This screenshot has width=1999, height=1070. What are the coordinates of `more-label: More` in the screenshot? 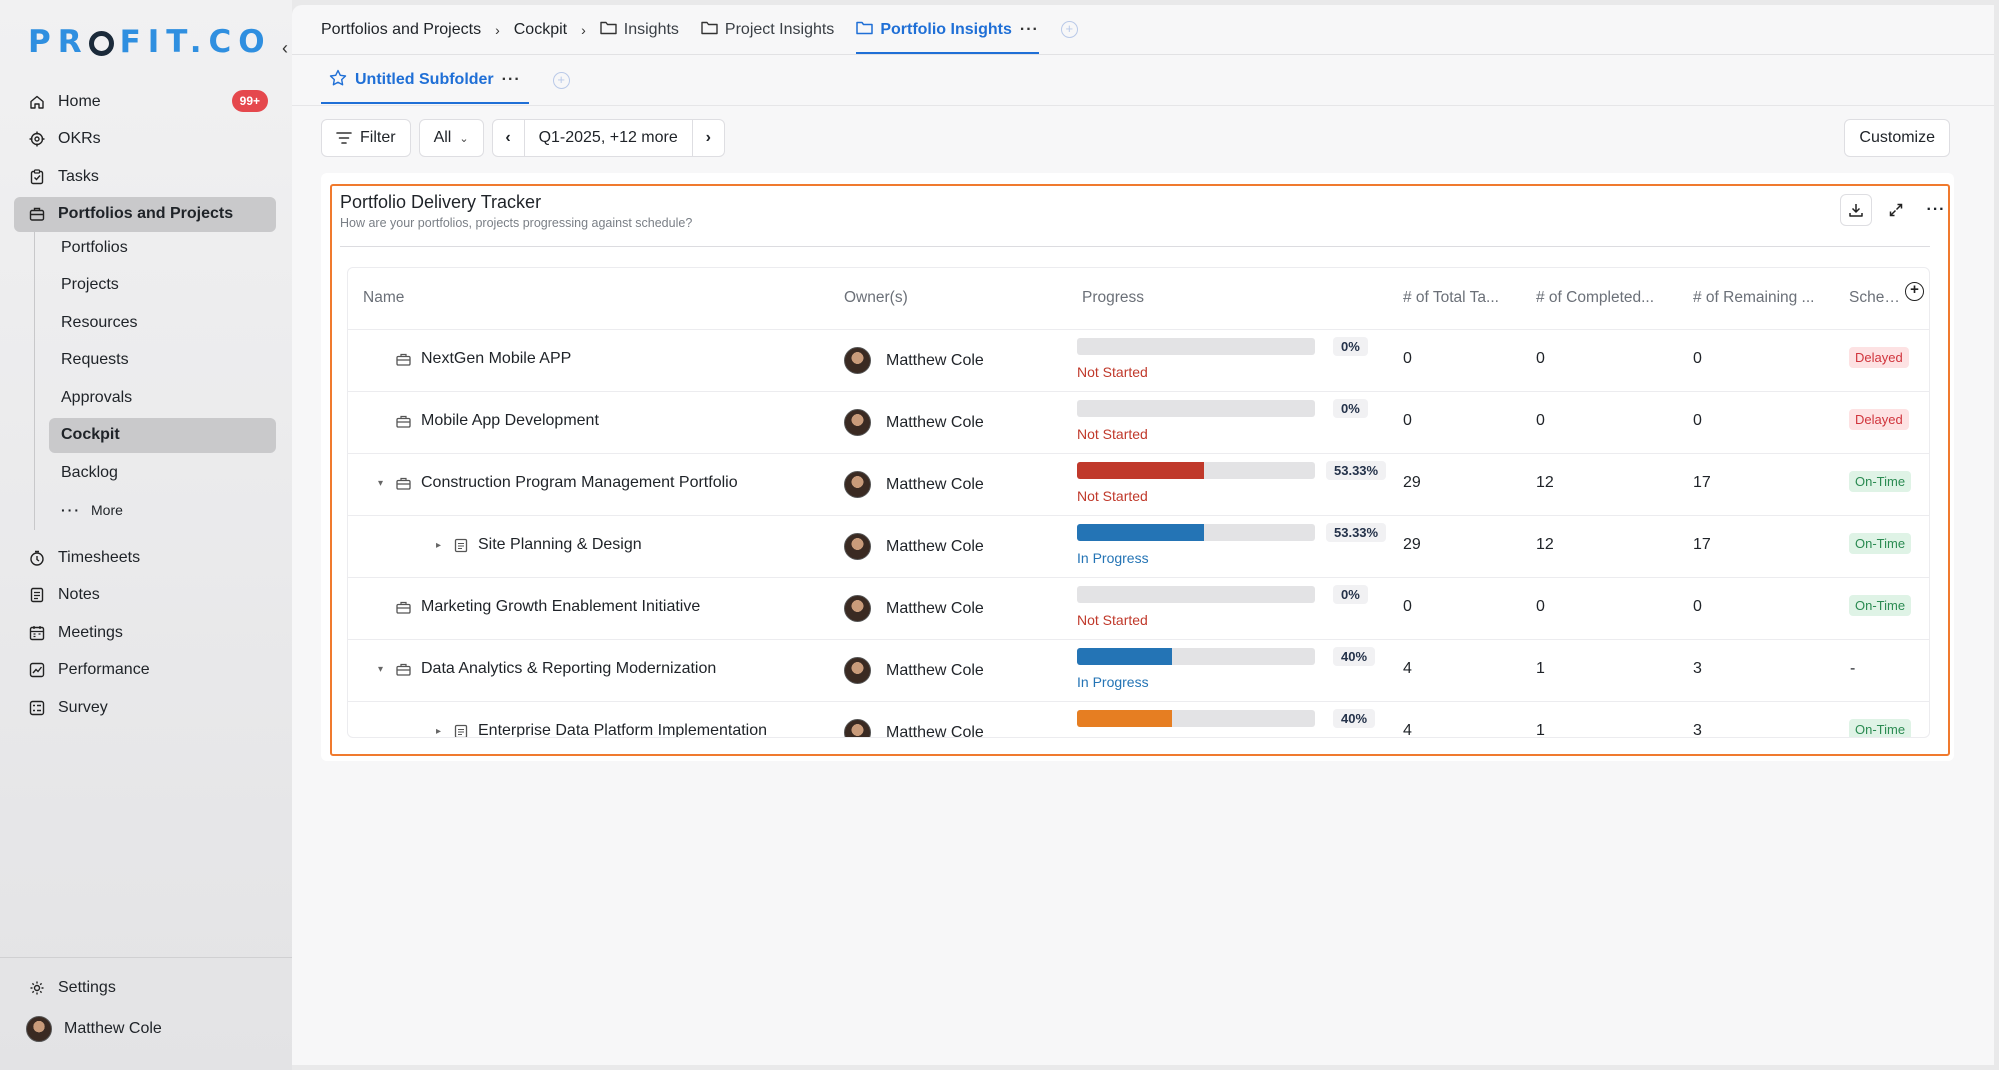 It's located at (107, 510).